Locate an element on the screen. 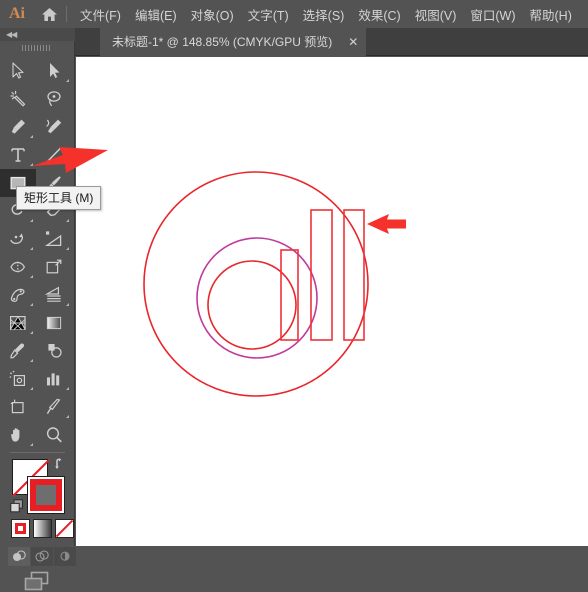 The height and width of the screenshot is (592, 588). eyedropper-tool is located at coordinates (18, 351).